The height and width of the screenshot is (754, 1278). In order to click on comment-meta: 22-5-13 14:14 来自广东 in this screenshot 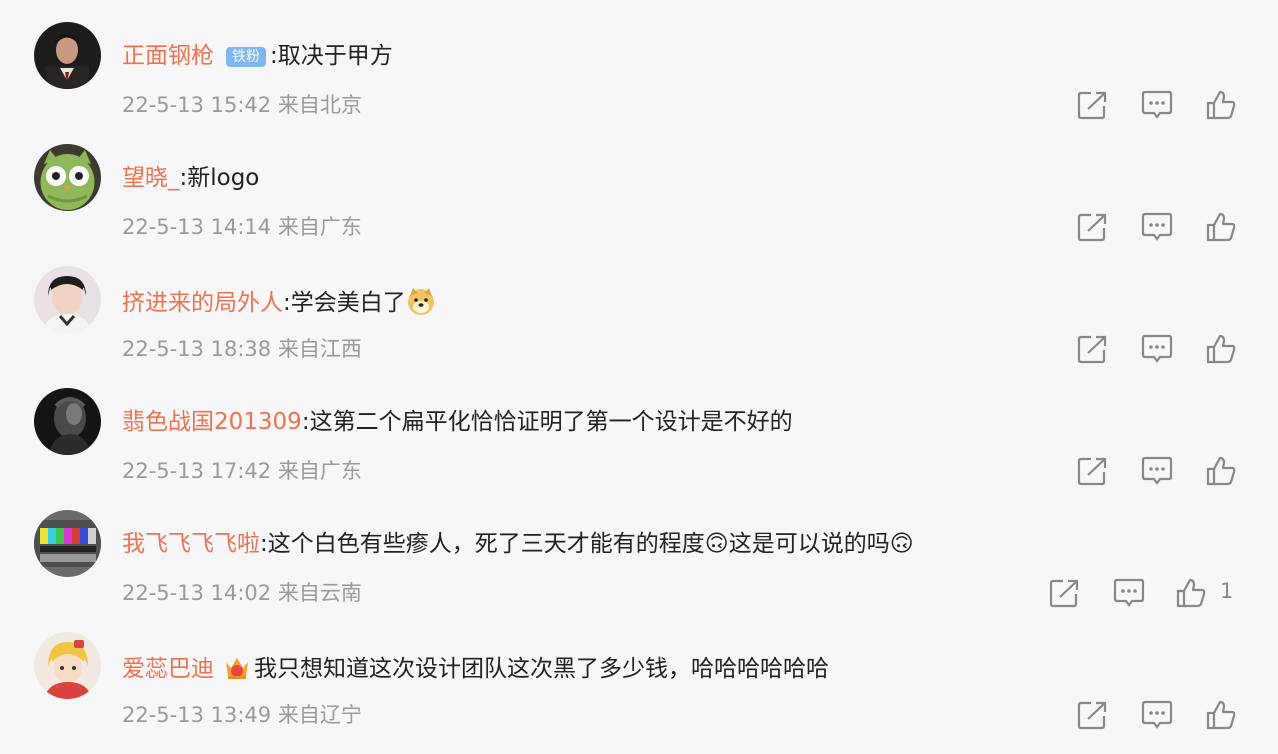, I will do `click(242, 227)`.